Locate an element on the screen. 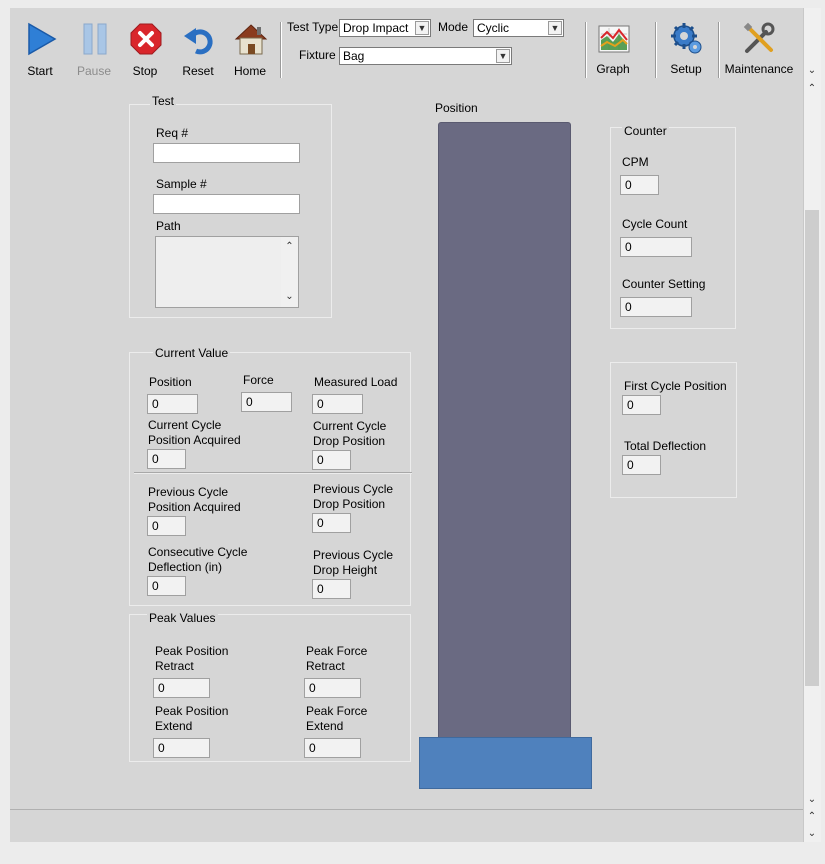 The image size is (825, 864). current-cycle-position-acquired-label: Current Cycle Position Acquired is located at coordinates (194, 433).